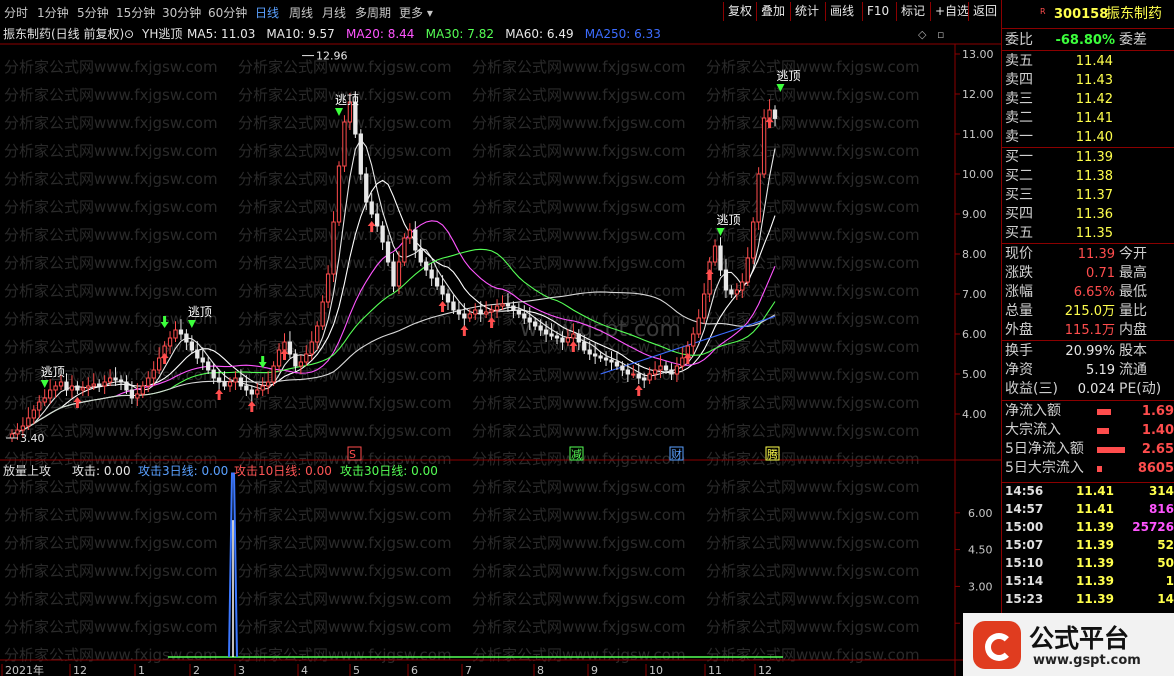 The width and height of the screenshot is (1174, 676). Describe the element at coordinates (877, 11) in the screenshot. I see `f10-button: F10` at that location.